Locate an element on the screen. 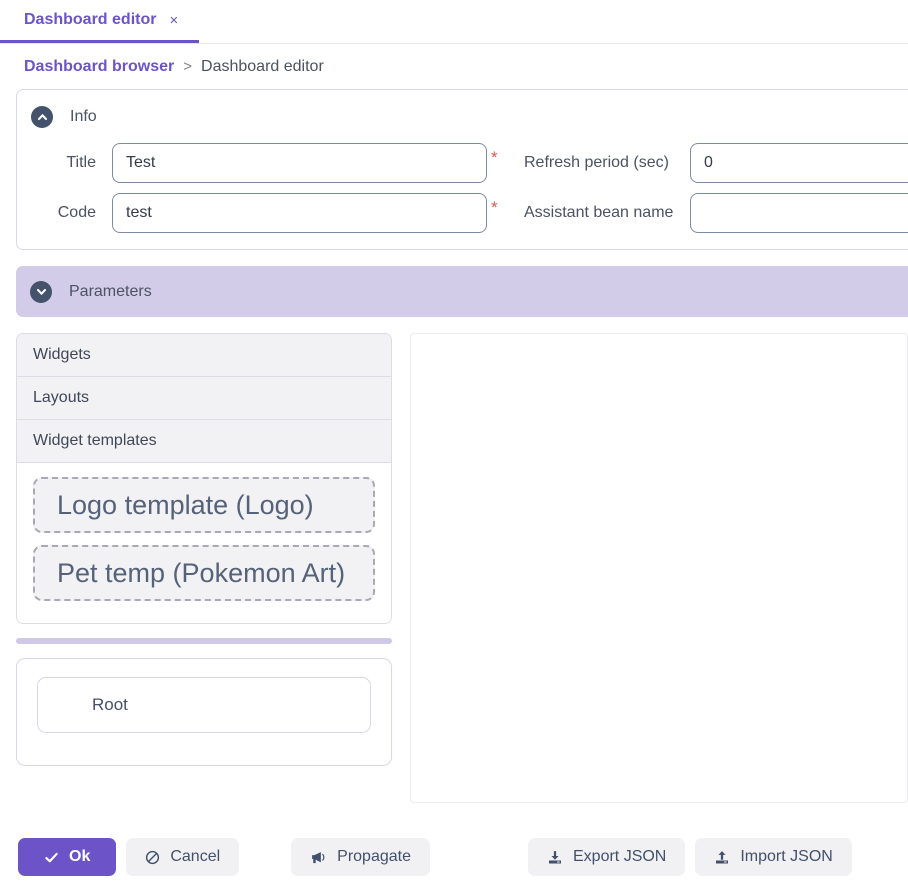 The width and height of the screenshot is (908, 884). widget-template-item: Pet temp (Pokemon Art) is located at coordinates (204, 573).